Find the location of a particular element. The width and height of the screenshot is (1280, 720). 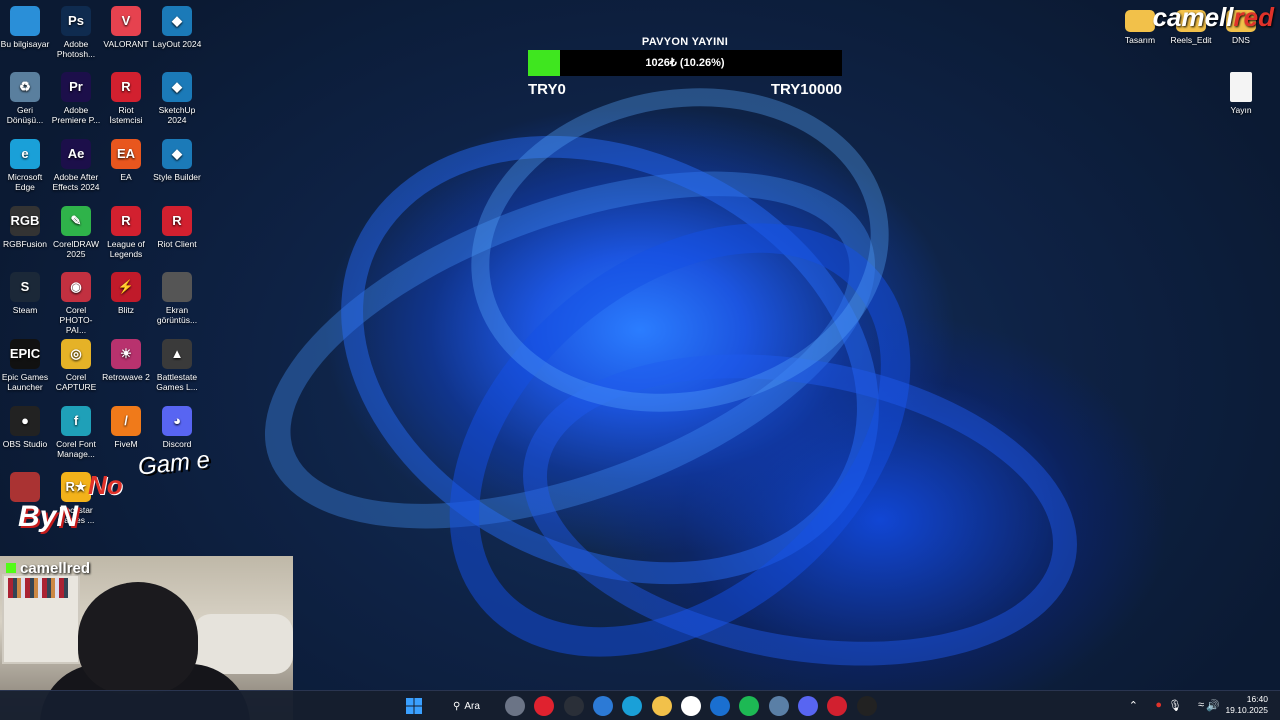

desktop-icon: Bu bilgisayar is located at coordinates (25, 27).